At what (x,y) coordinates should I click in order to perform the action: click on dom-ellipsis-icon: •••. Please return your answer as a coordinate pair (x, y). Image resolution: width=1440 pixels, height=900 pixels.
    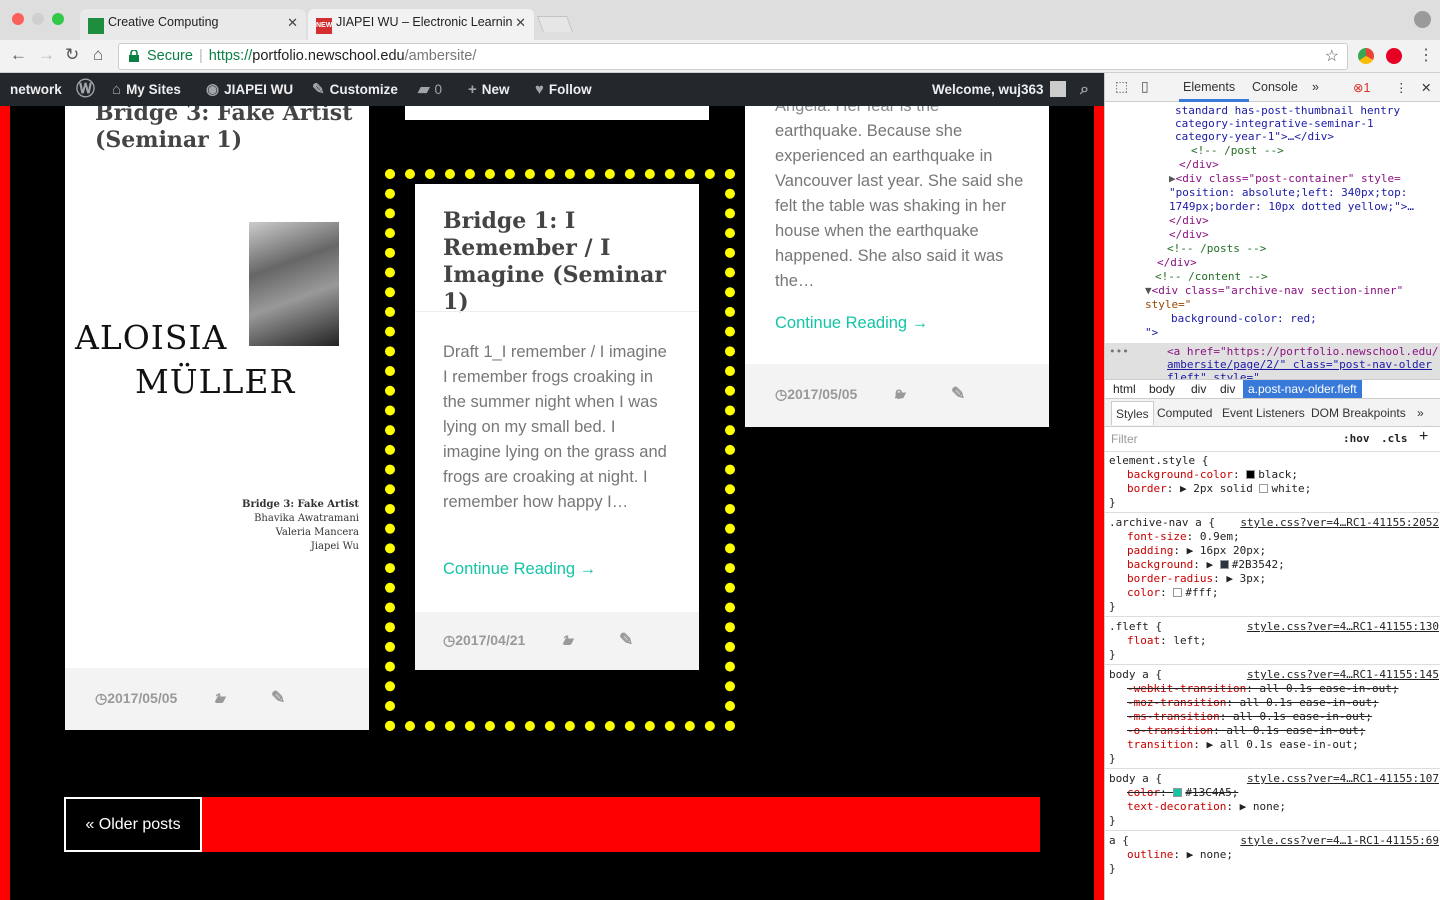
    Looking at the image, I should click on (1119, 352).